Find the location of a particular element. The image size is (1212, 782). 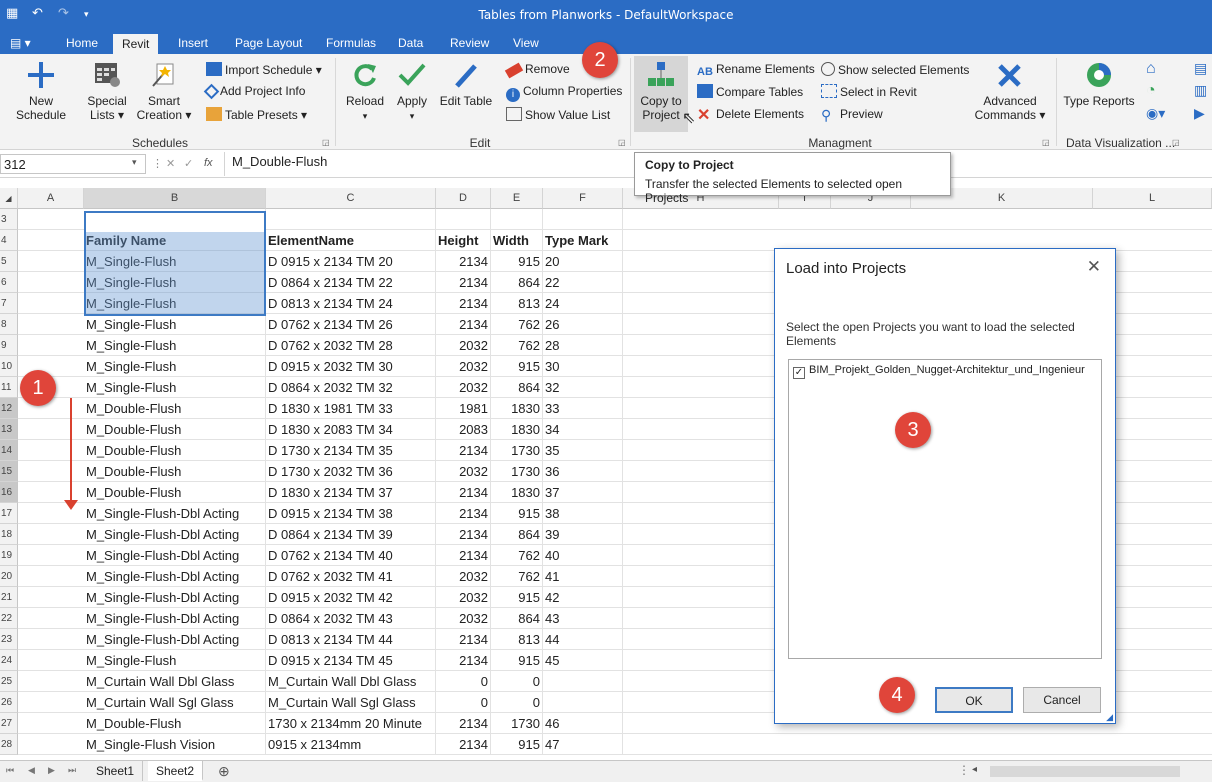

tab-home: Home is located at coordinates (82, 43).